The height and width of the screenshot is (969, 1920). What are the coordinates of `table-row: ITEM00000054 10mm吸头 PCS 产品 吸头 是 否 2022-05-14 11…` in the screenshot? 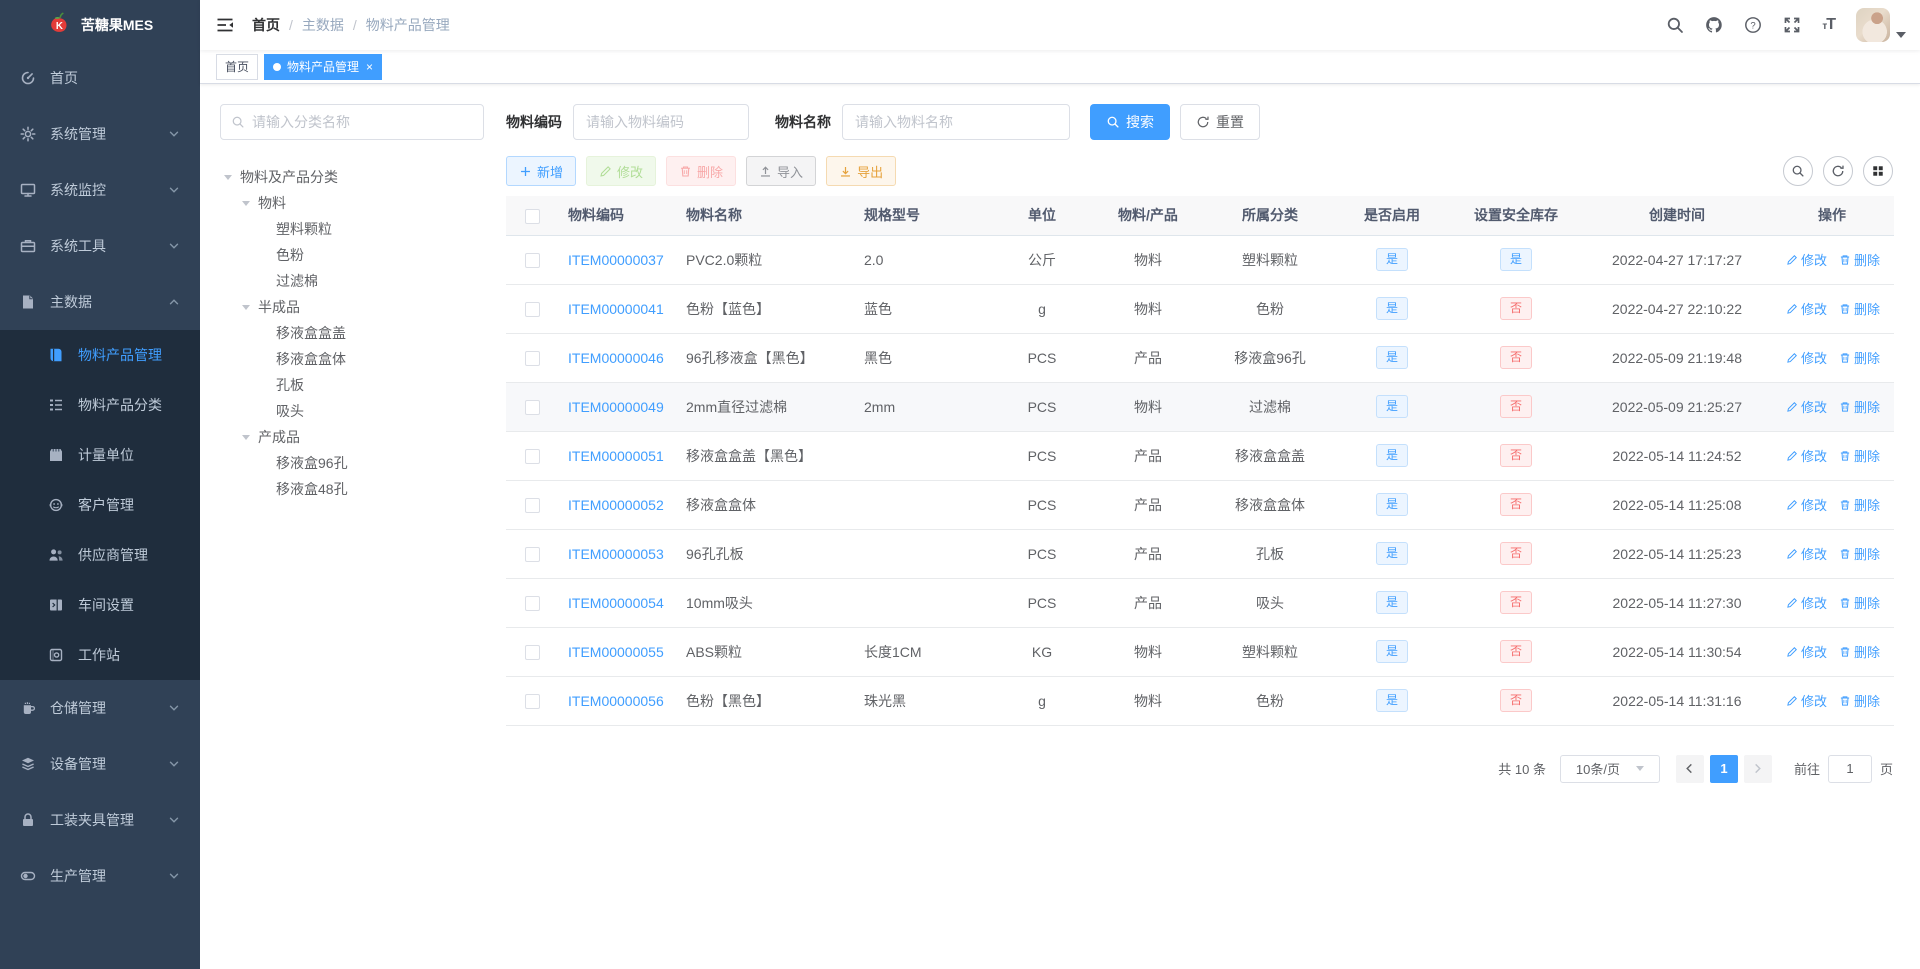 It's located at (1200, 603).